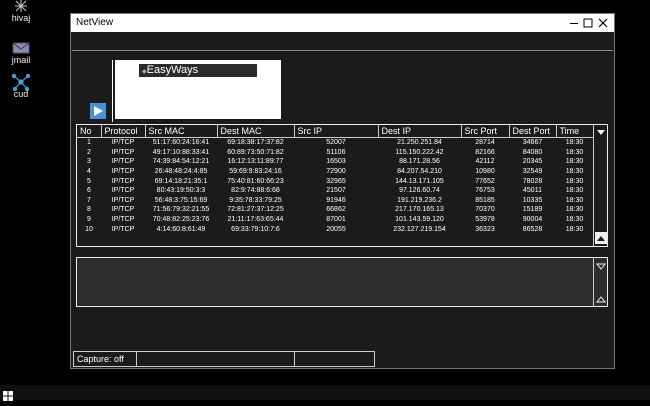  Describe the element at coordinates (89, 131) in the screenshot. I see `column-header: No` at that location.